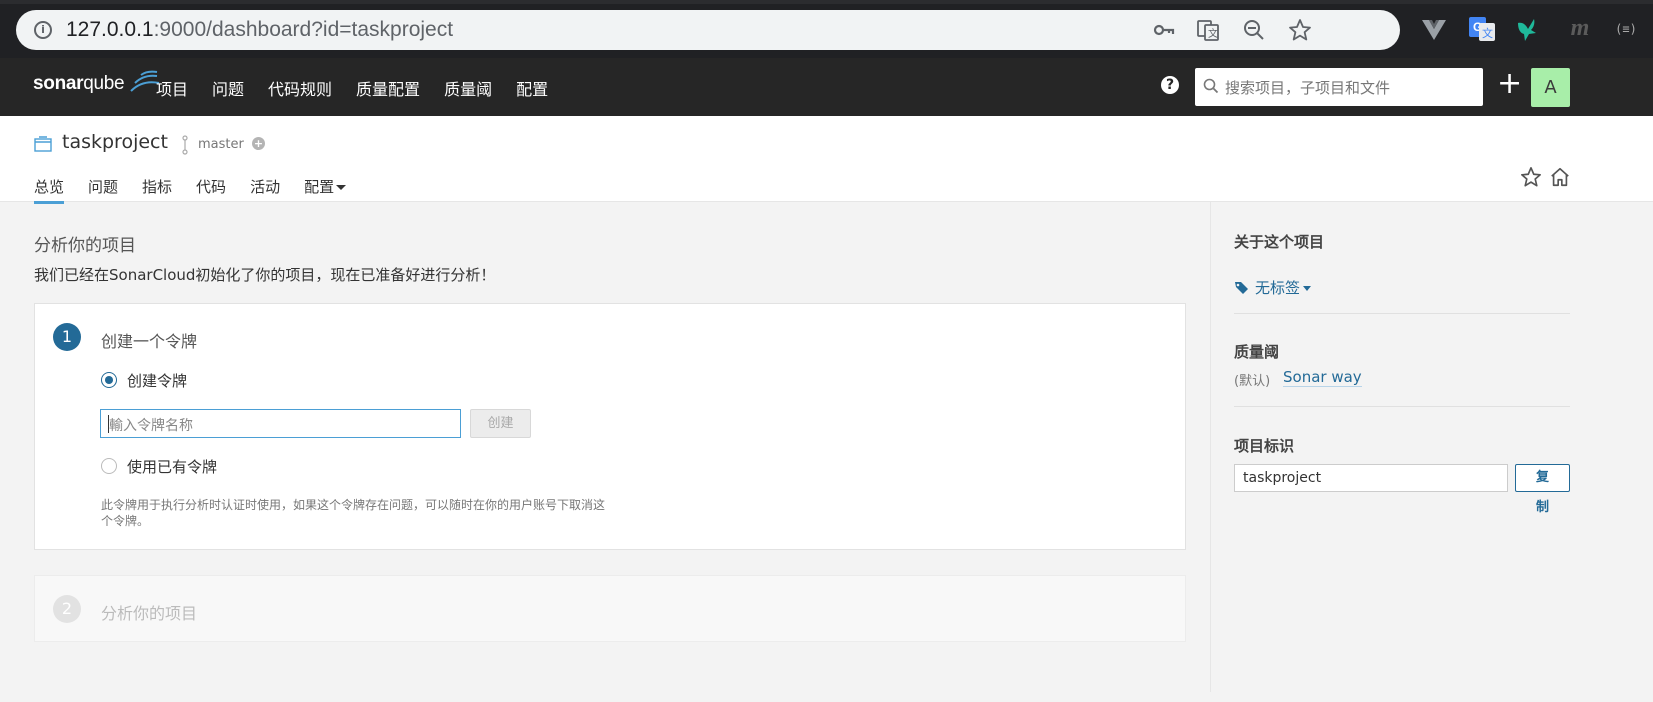 The width and height of the screenshot is (1653, 702). I want to click on token-name-input: 輸入令牌名称, so click(280, 423).